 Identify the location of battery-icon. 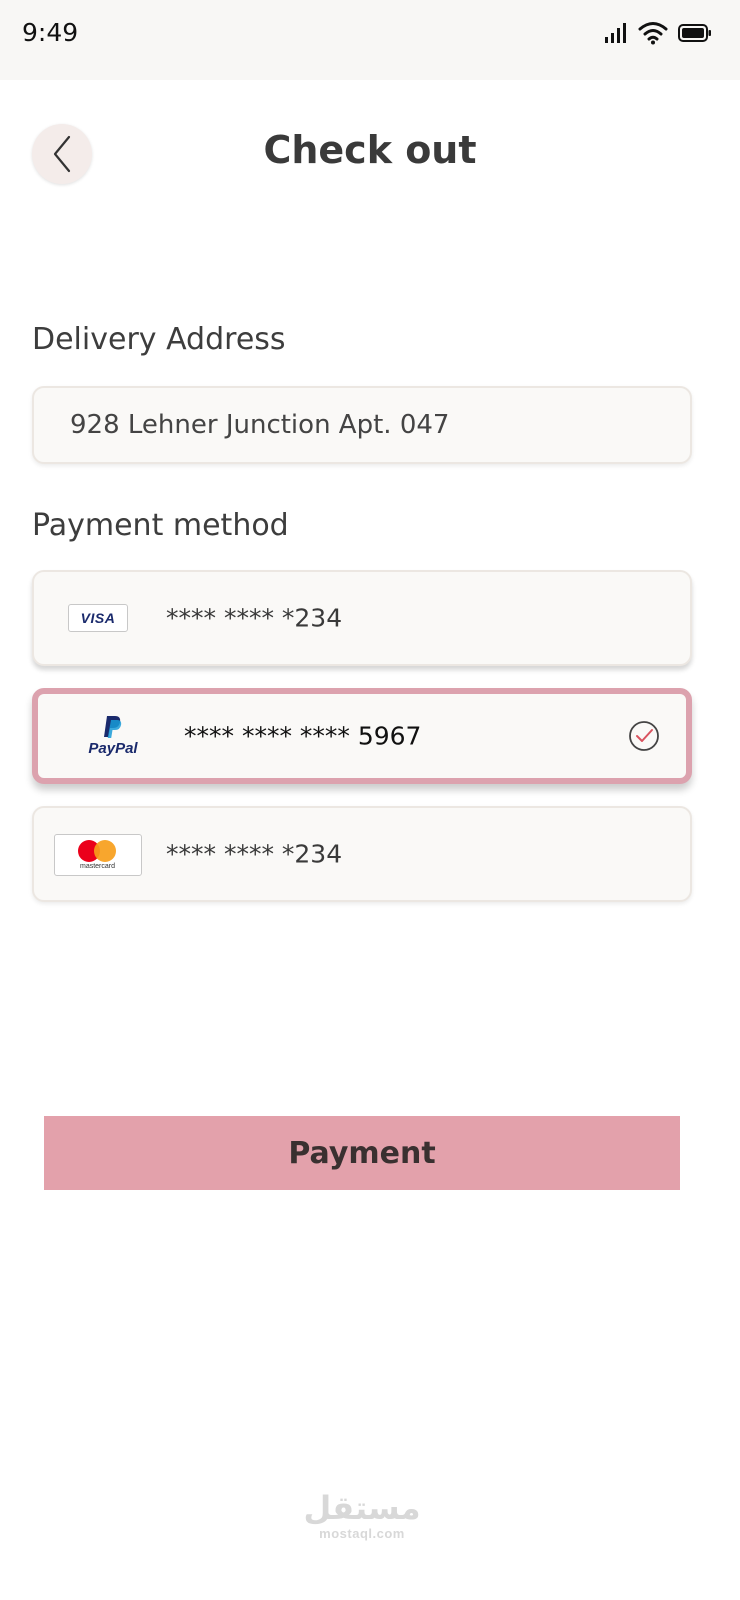
(694, 33).